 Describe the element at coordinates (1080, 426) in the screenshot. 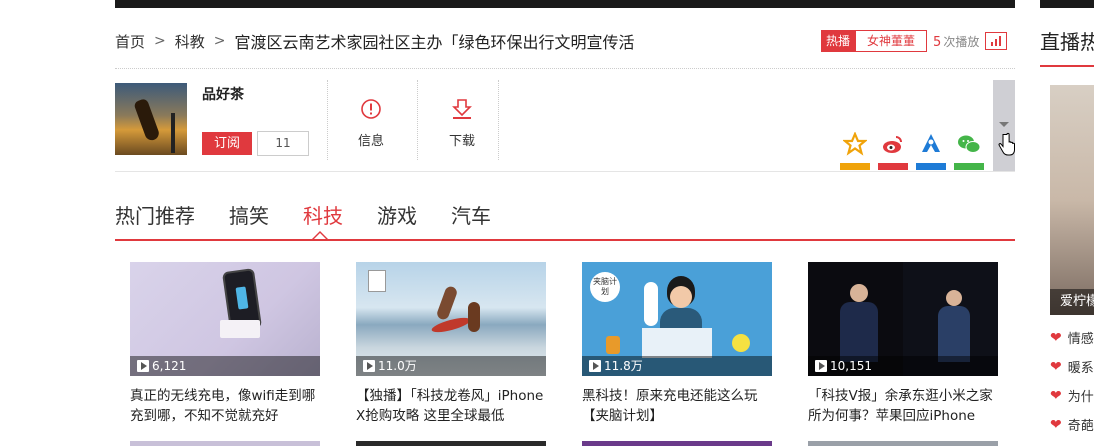

I see `list-item-label: 奇葩` at that location.